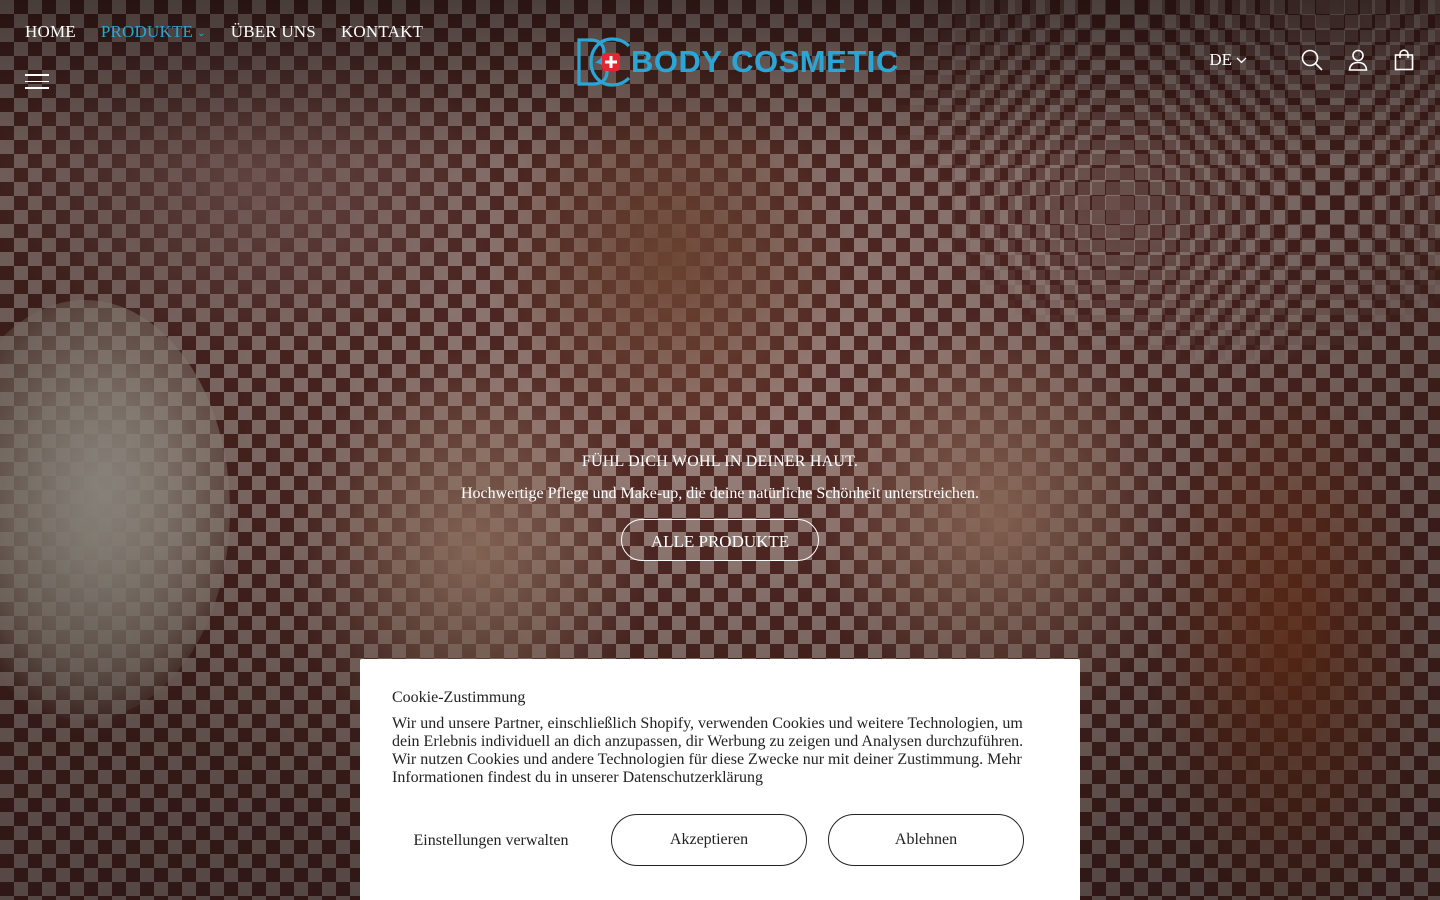  Describe the element at coordinates (1358, 60) in the screenshot. I see `account-icon` at that location.